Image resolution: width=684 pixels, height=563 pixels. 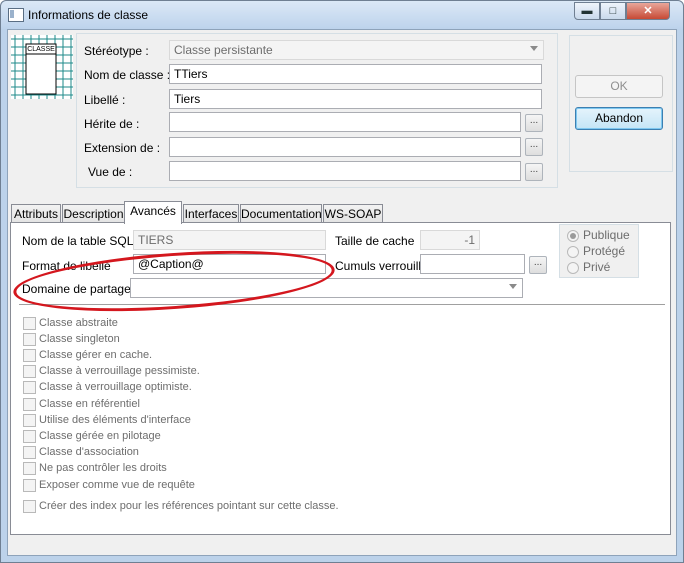 What do you see at coordinates (105, 100) in the screenshot?
I see `caption-label: Libellé :` at bounding box center [105, 100].